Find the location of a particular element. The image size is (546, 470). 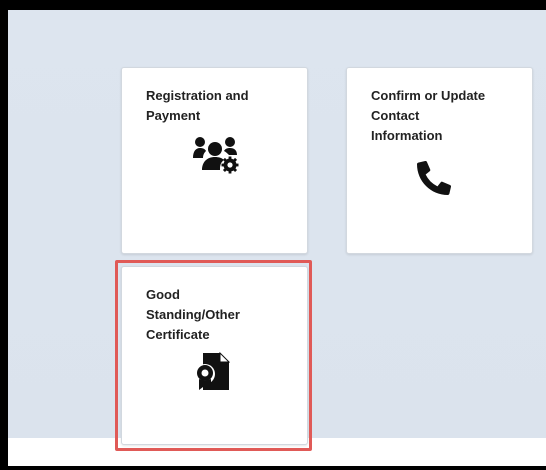

tile-label: Good Standing/Other Certificate is located at coordinates (193, 314).